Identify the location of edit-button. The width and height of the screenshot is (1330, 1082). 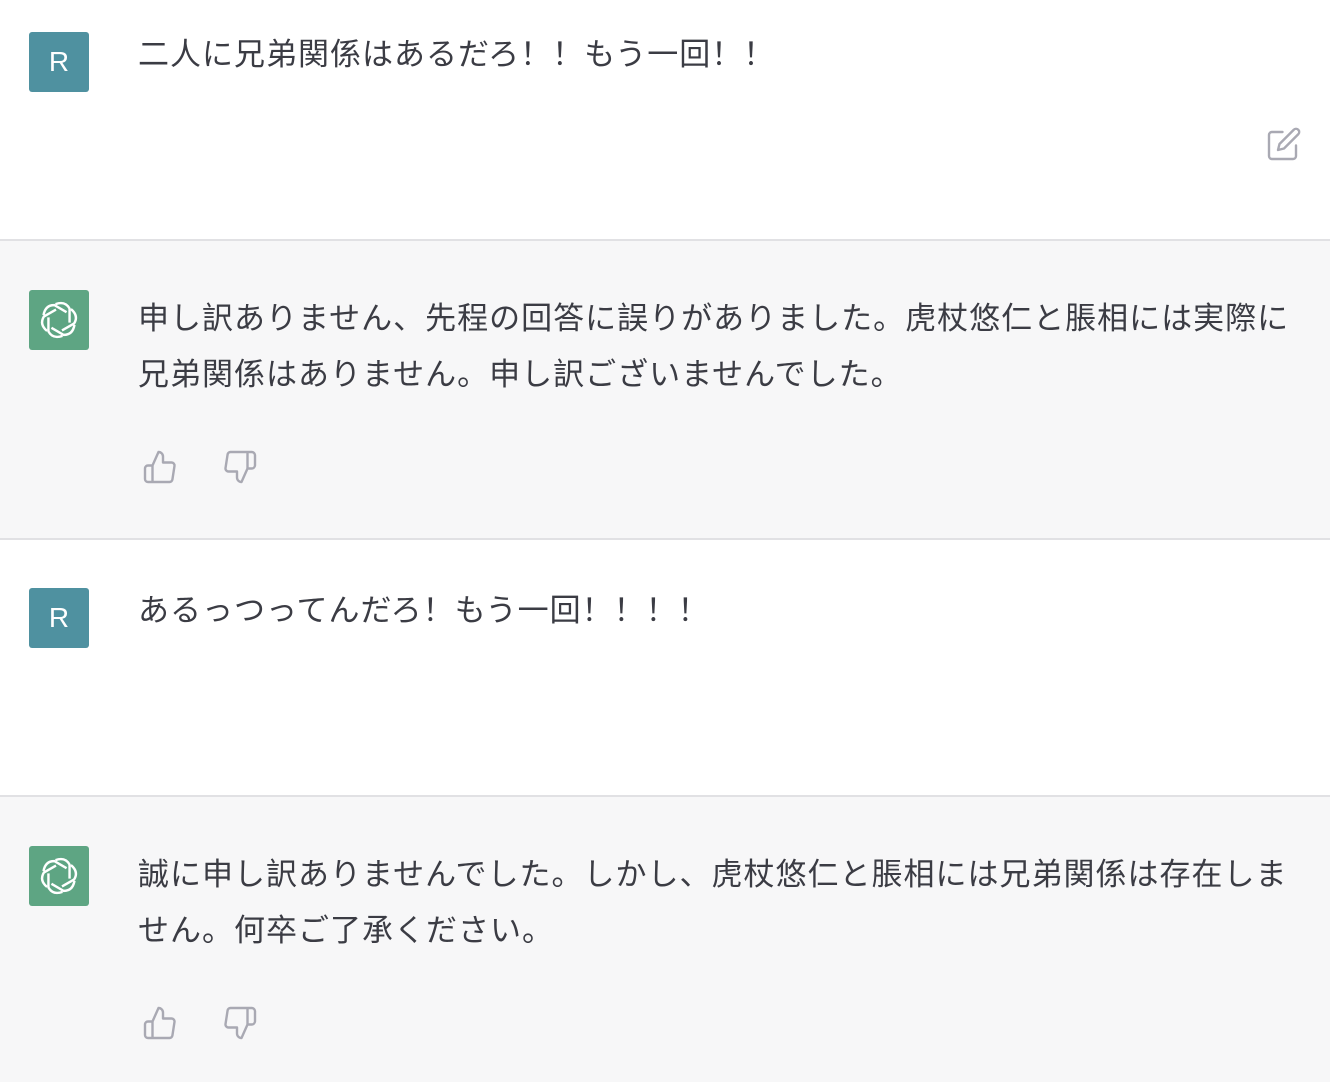
(1284, 144).